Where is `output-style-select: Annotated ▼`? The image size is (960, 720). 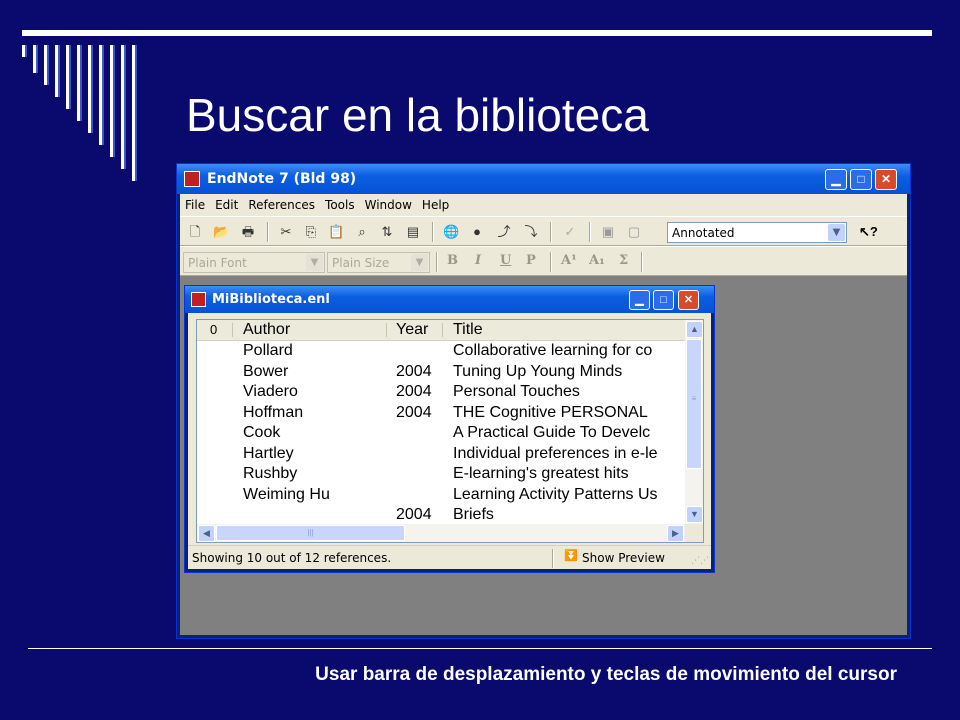 output-style-select: Annotated ▼ is located at coordinates (757, 232).